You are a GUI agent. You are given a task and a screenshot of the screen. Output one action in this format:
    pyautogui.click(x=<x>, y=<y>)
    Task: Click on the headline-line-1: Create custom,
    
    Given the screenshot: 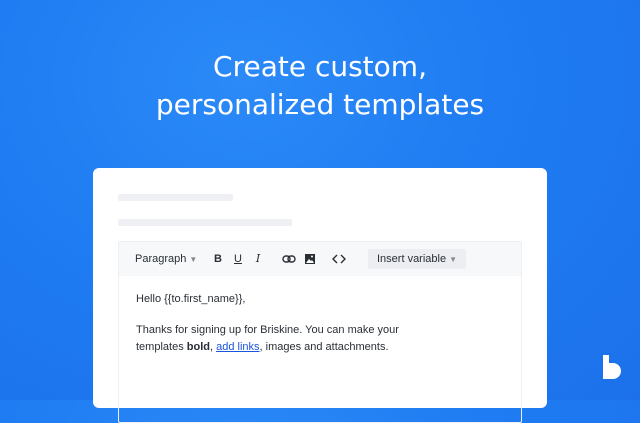 What is the action you would take?
    pyautogui.click(x=320, y=66)
    